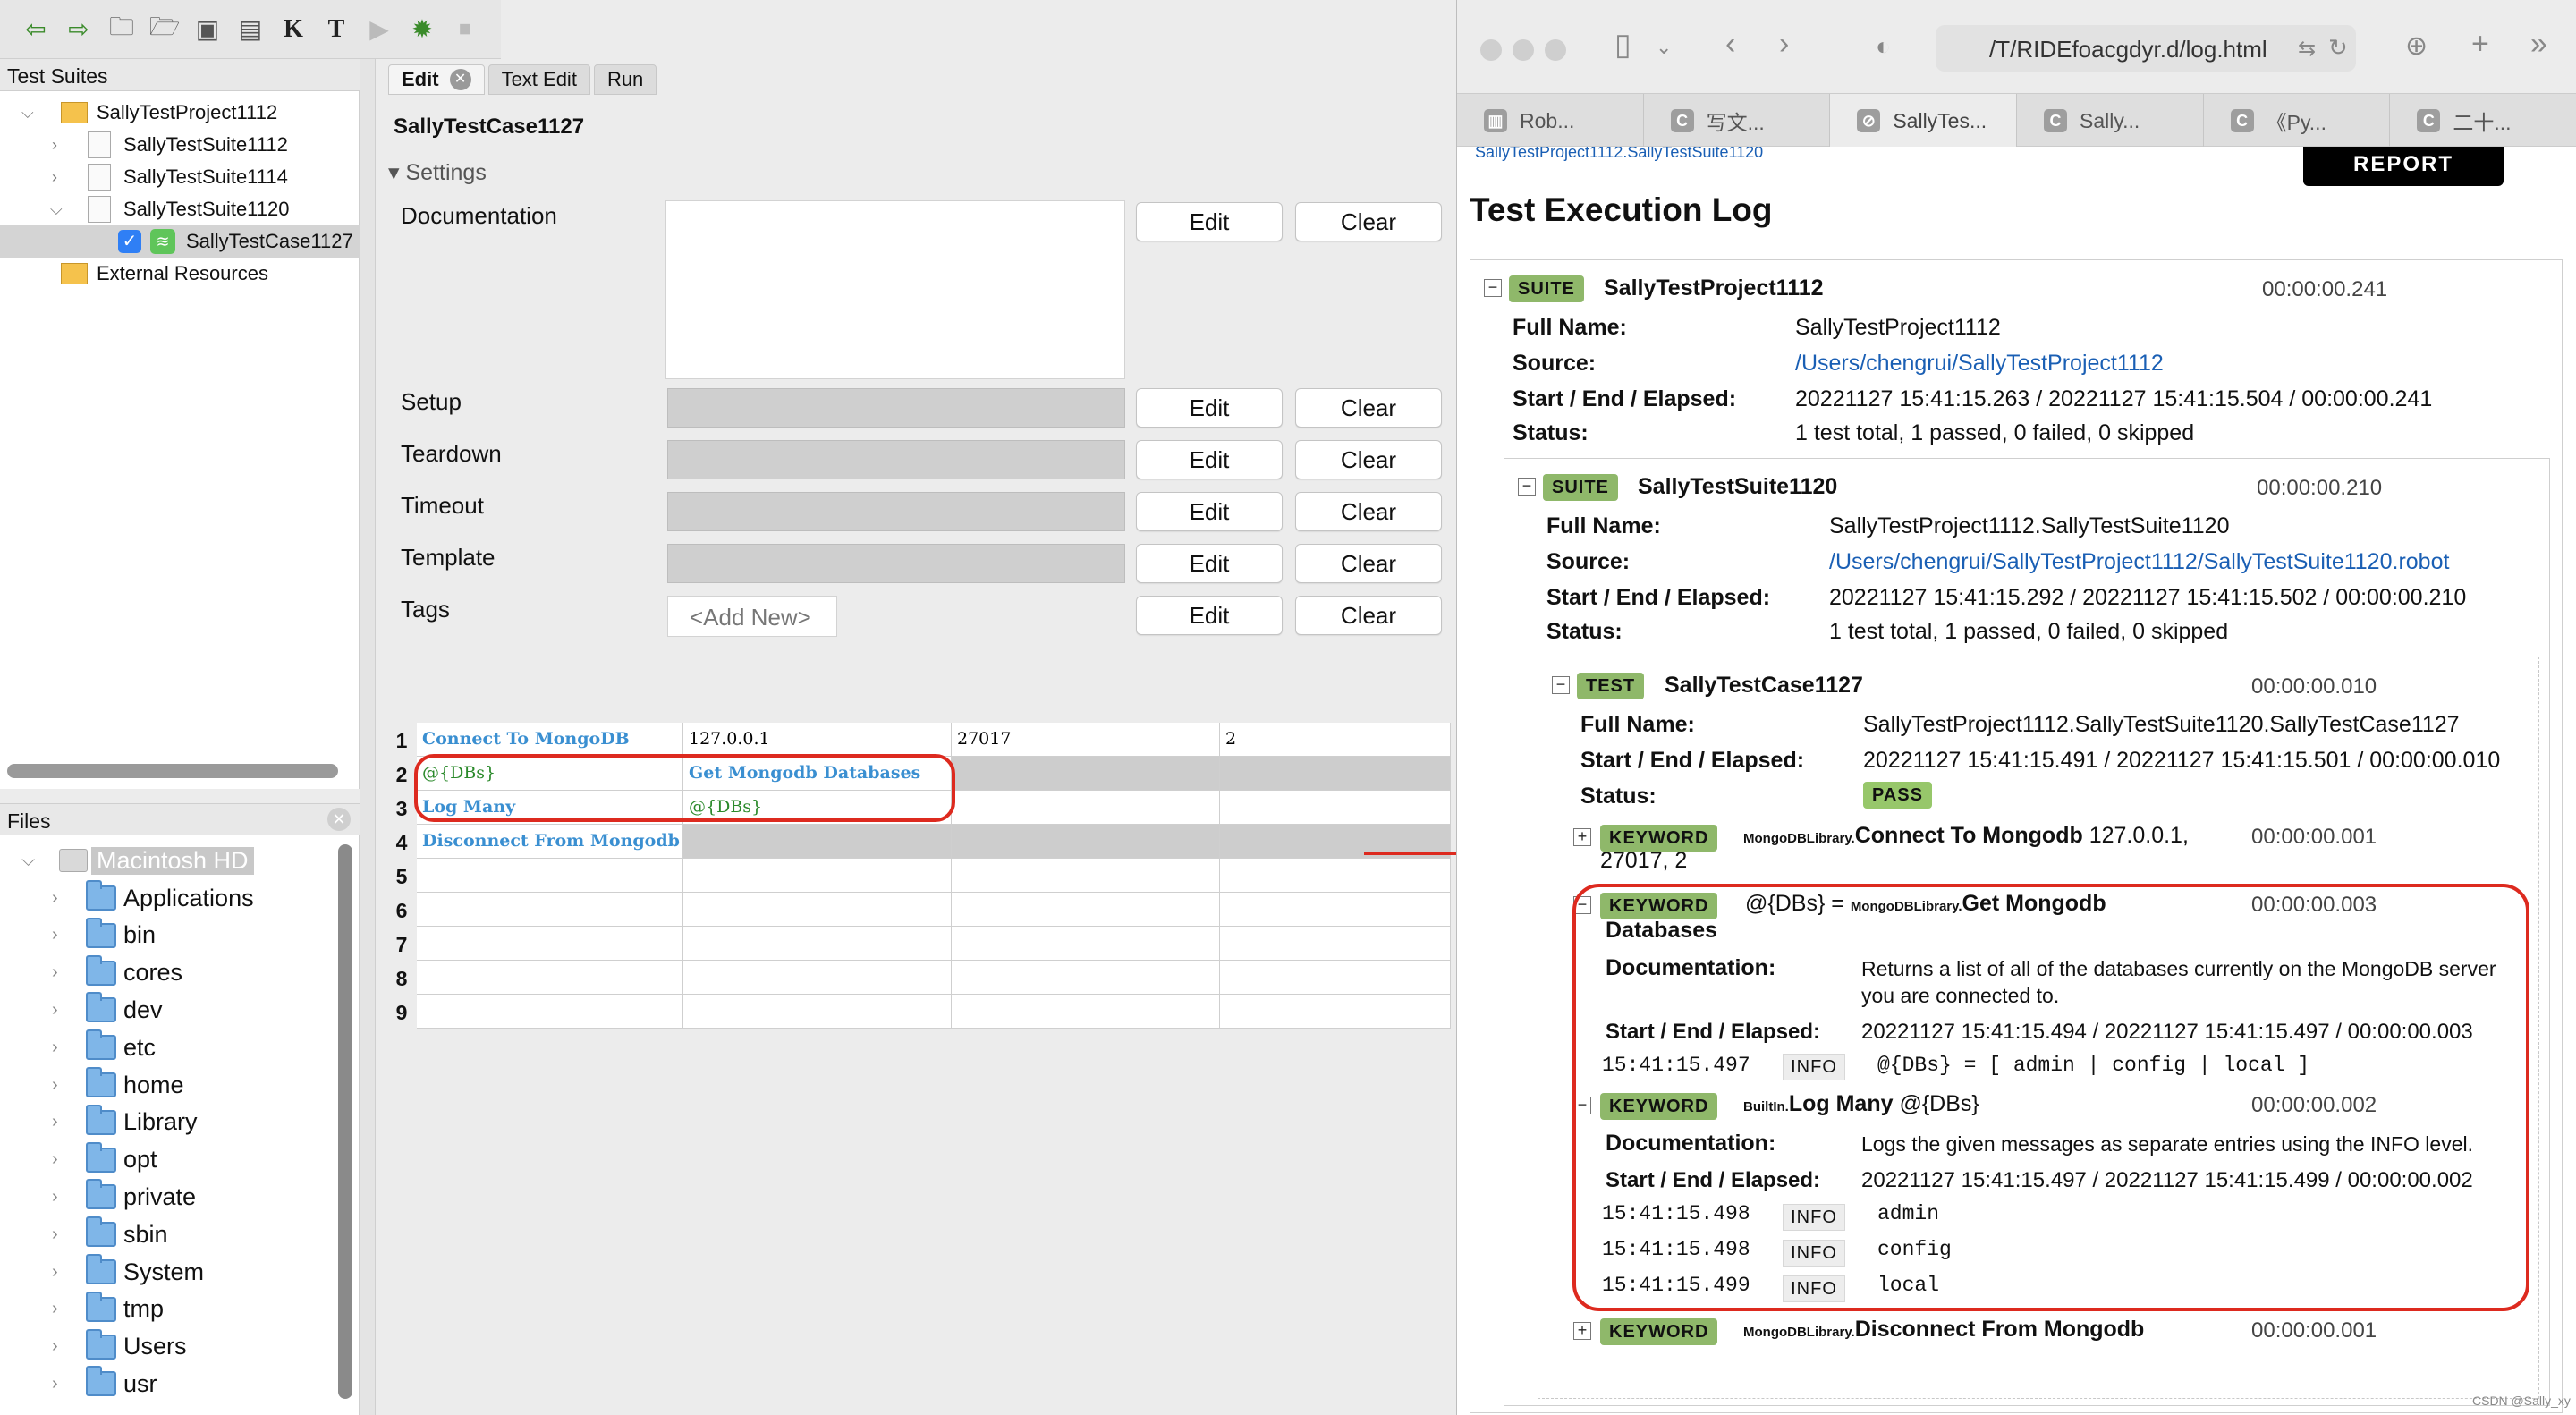 This screenshot has height=1415, width=2576. Describe the element at coordinates (170, 935) in the screenshot. I see `file-item: › bin` at that location.